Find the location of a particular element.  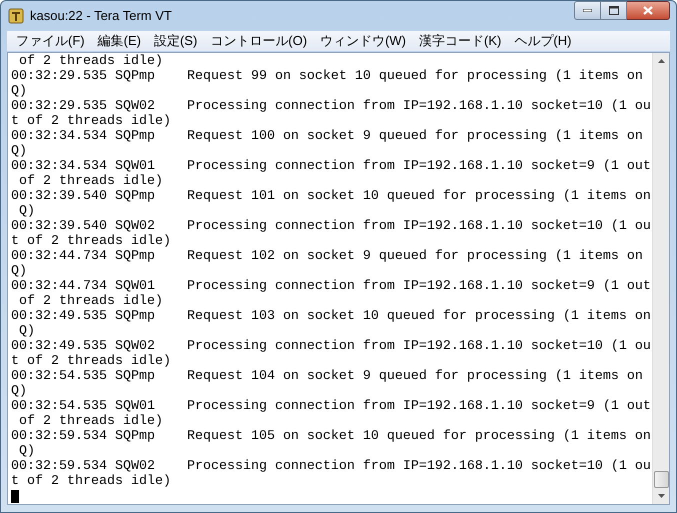

maximize-button is located at coordinates (614, 10).